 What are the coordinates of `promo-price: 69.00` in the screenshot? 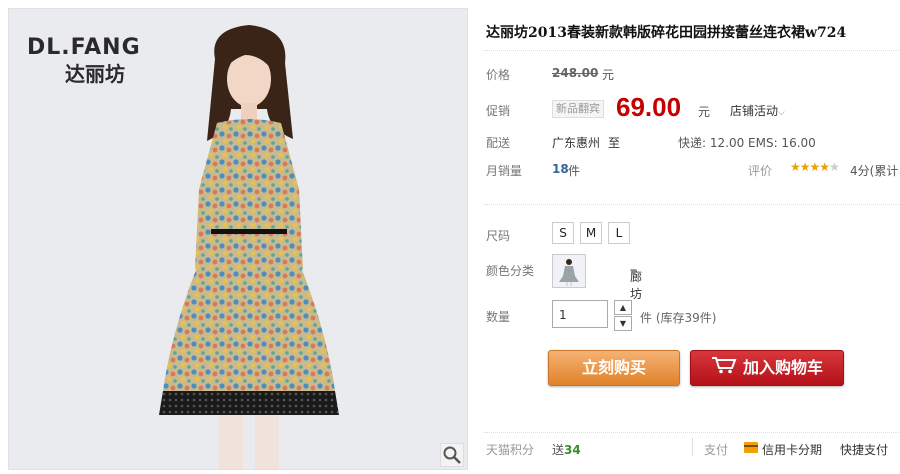 It's located at (649, 107).